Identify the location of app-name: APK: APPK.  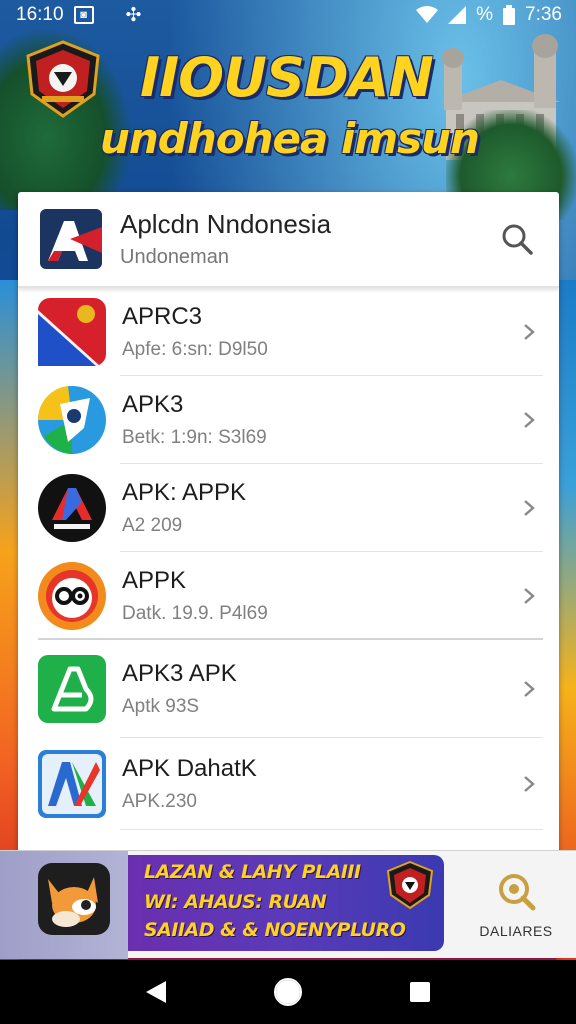
(184, 492).